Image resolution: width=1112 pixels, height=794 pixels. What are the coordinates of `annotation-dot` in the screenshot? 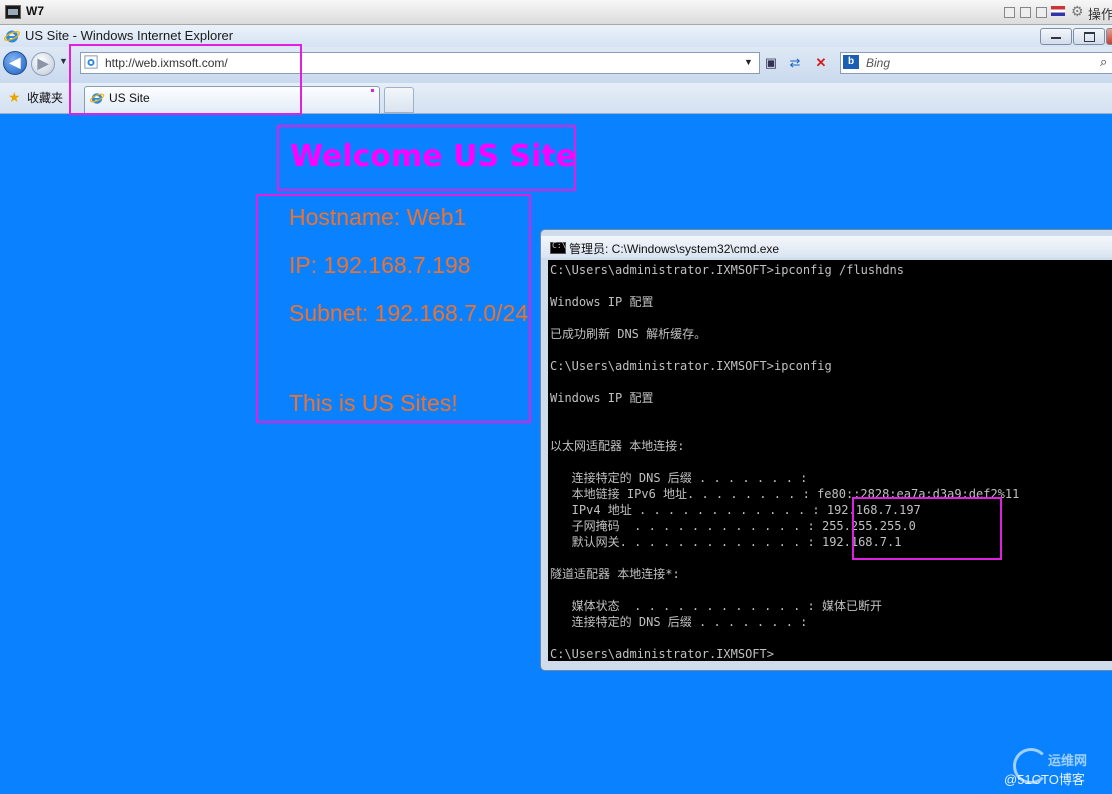 It's located at (372, 90).